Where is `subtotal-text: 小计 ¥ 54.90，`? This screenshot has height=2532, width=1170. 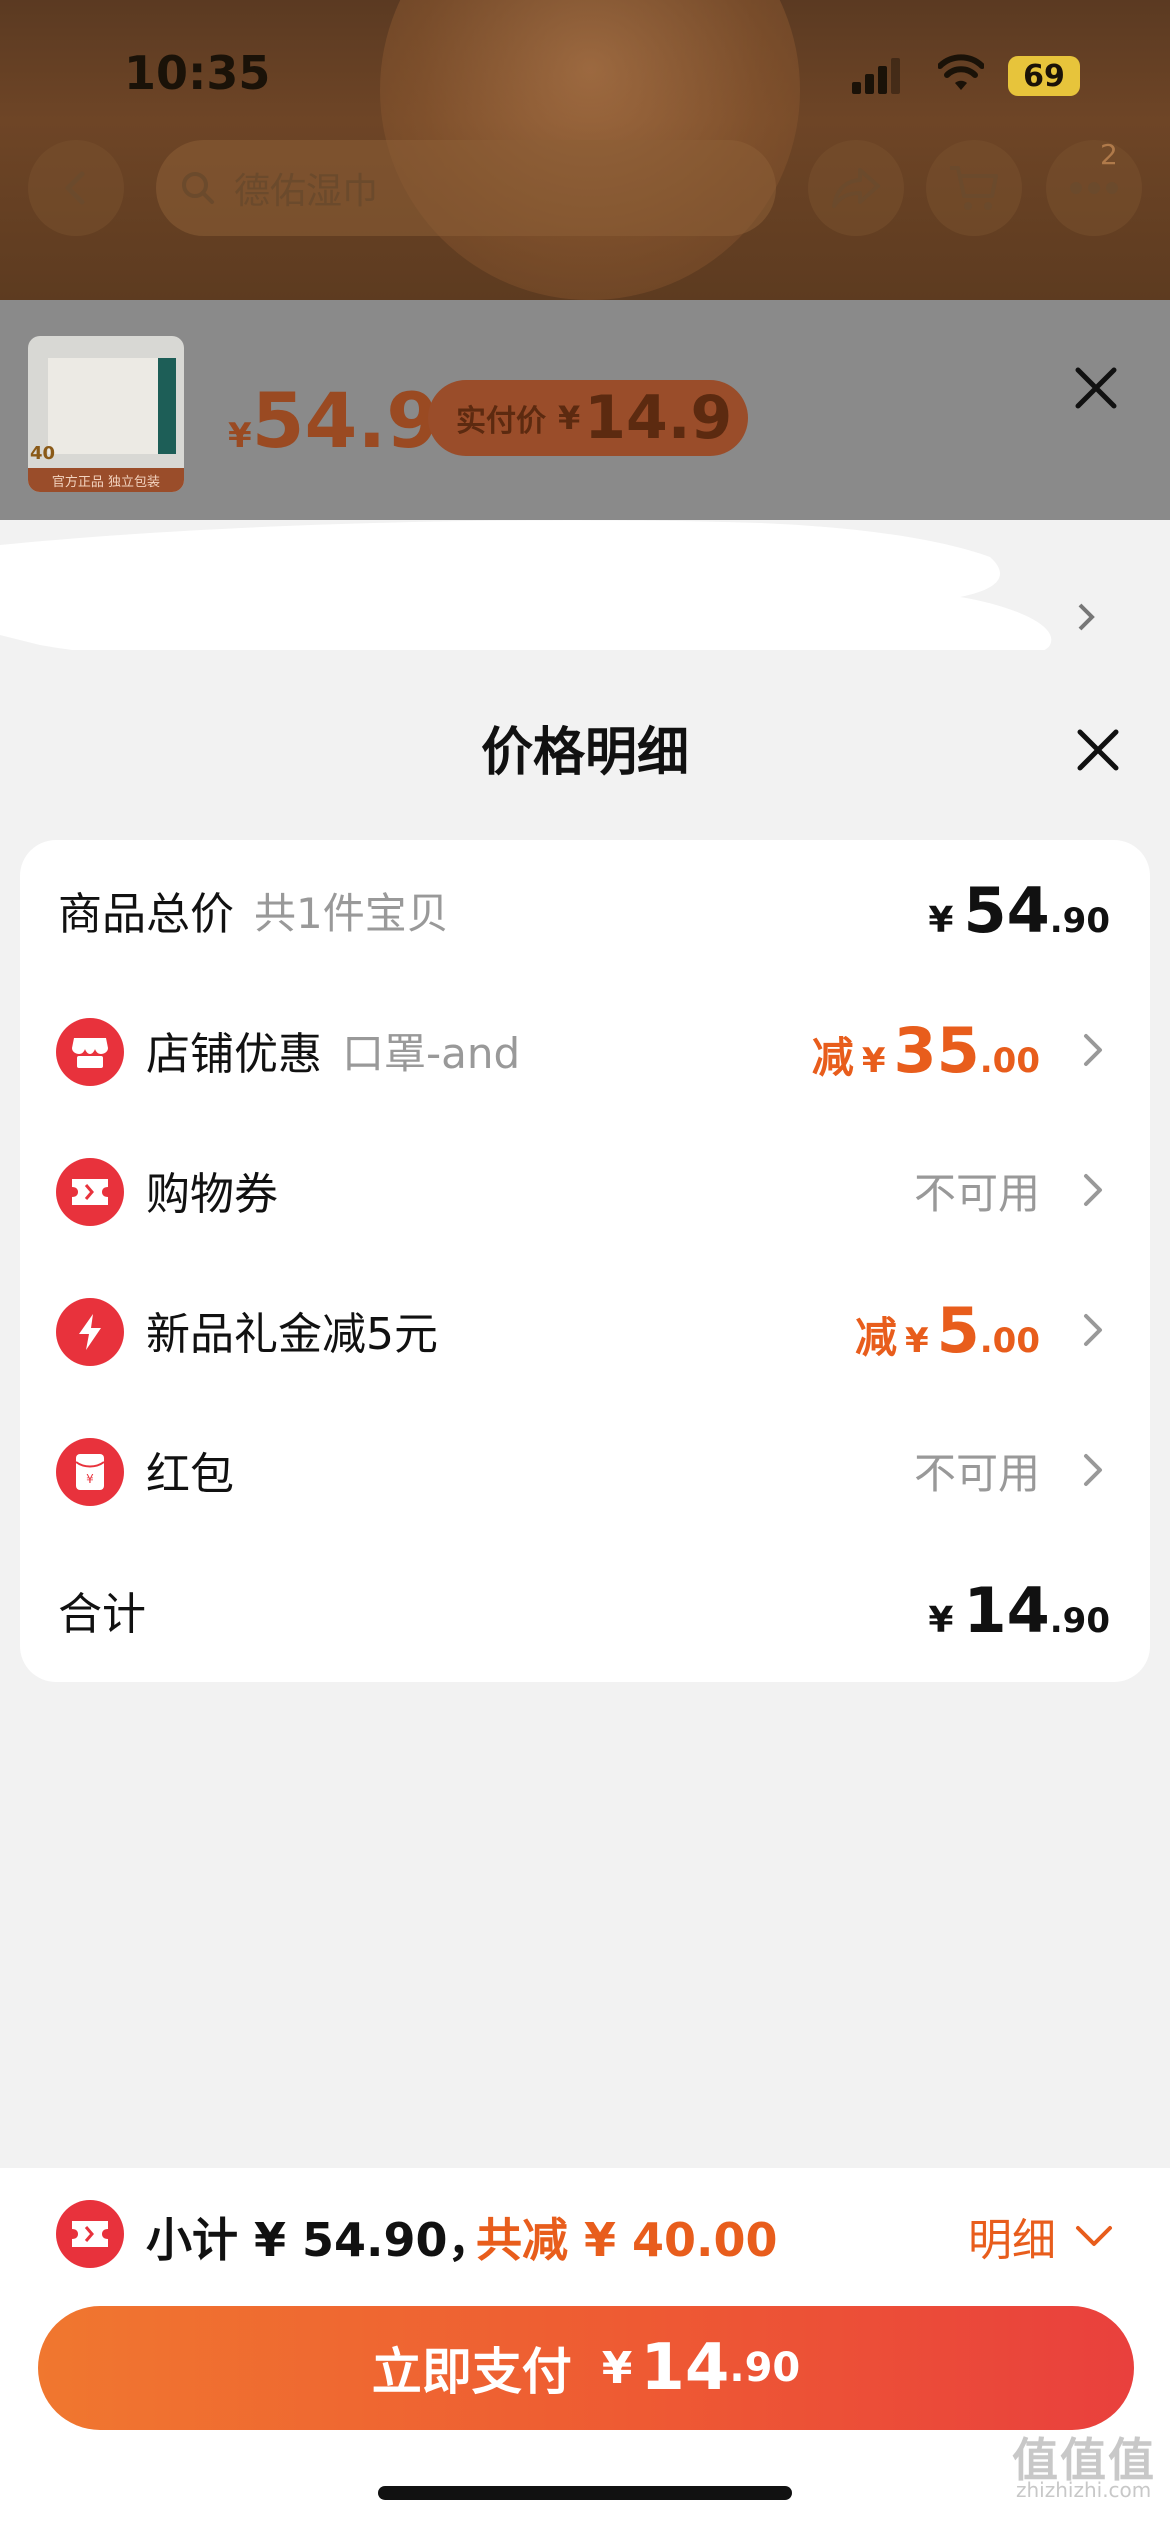
subtotal-text: 小计 ¥ 54.90， is located at coordinates (320, 2240).